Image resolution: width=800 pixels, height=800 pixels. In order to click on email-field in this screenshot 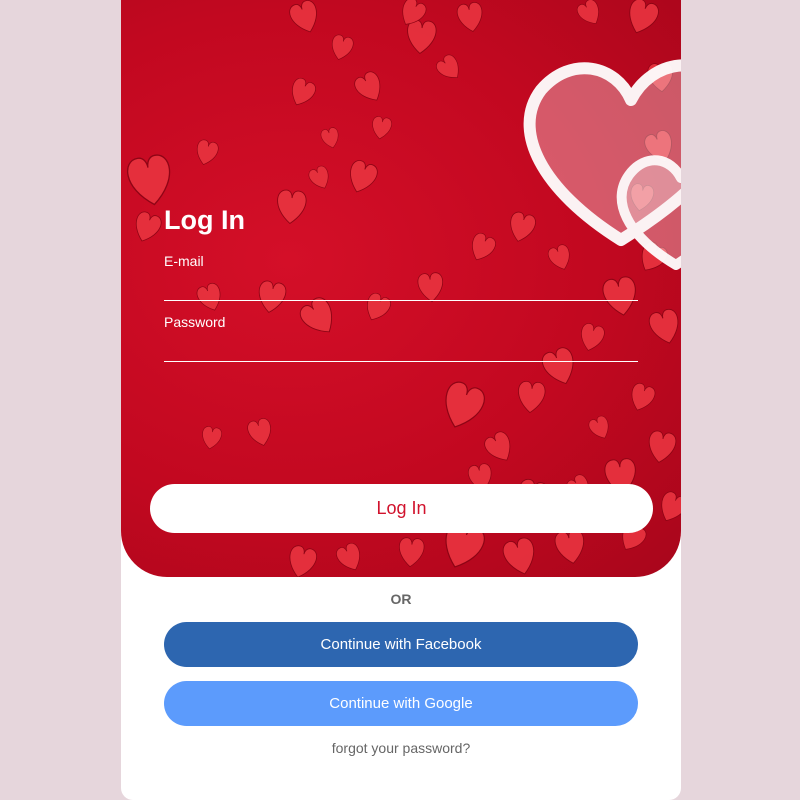, I will do `click(401, 287)`.